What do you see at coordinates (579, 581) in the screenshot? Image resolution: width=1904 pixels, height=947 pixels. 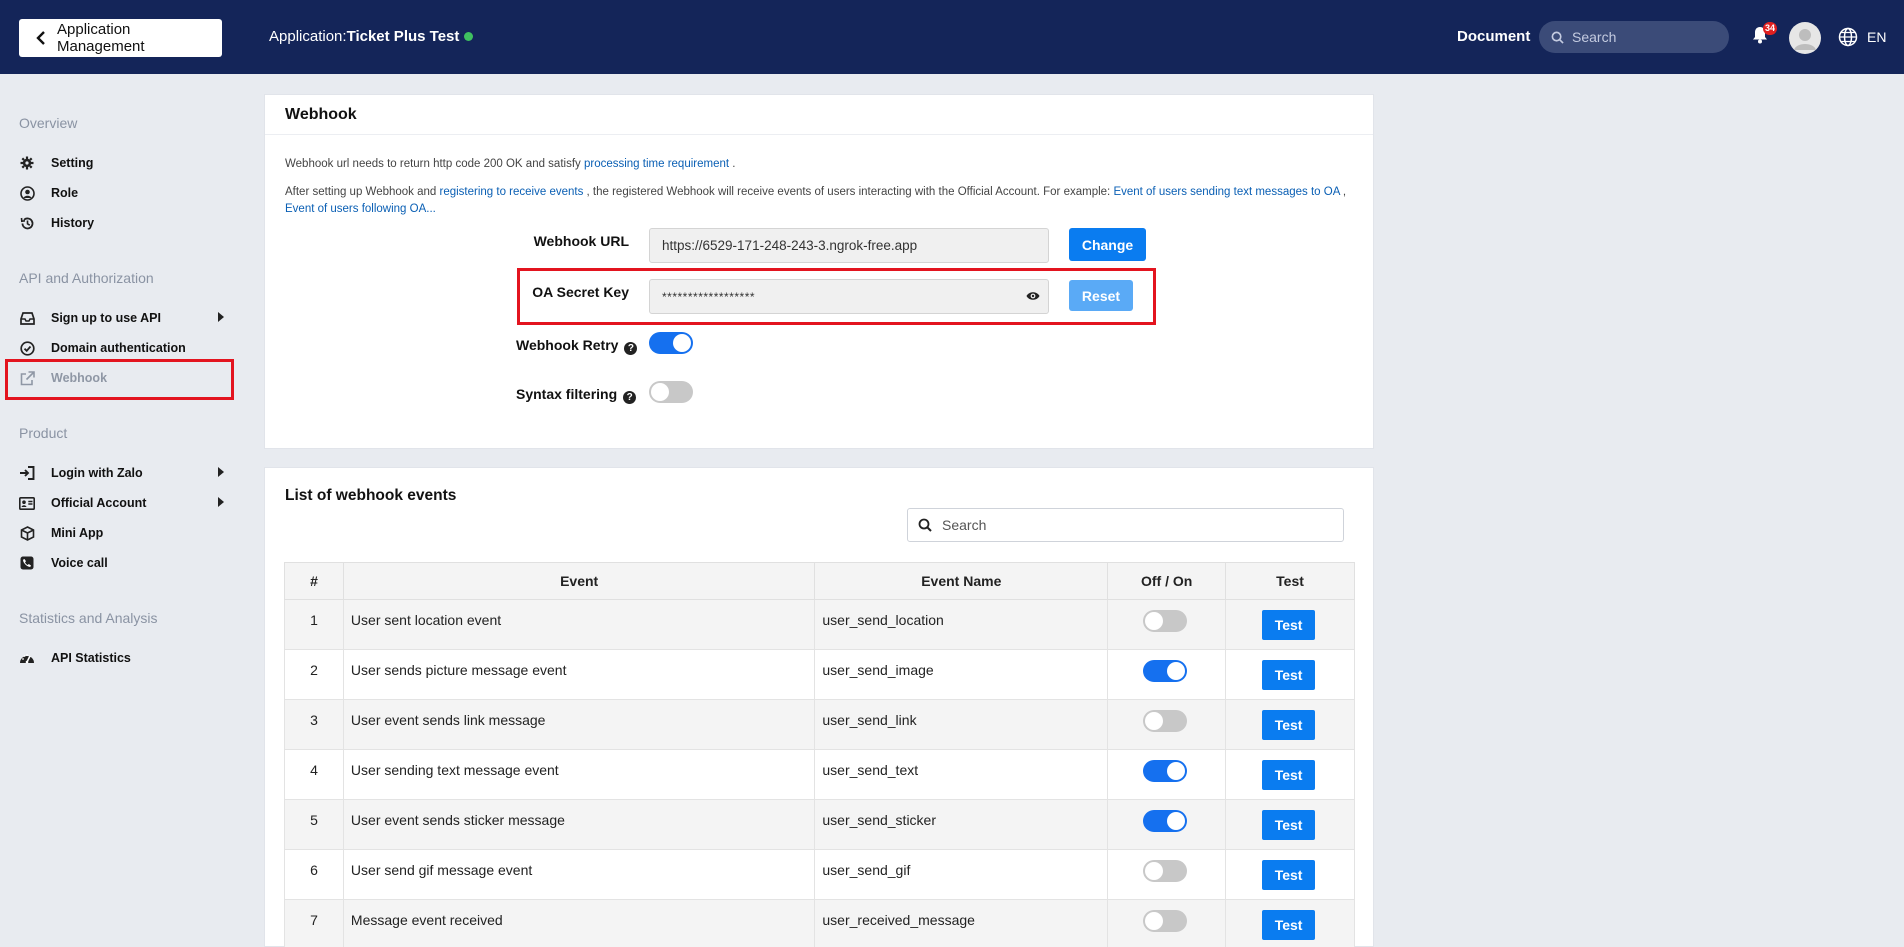 I see `column-header-event: Event` at bounding box center [579, 581].